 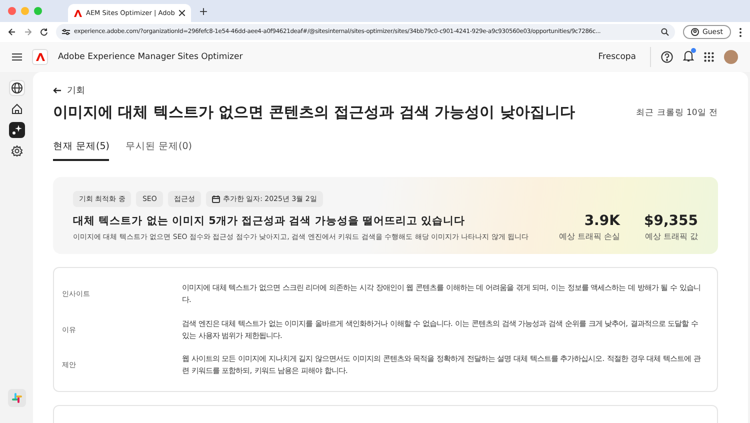 I want to click on new-tab-button: +, so click(x=203, y=11).